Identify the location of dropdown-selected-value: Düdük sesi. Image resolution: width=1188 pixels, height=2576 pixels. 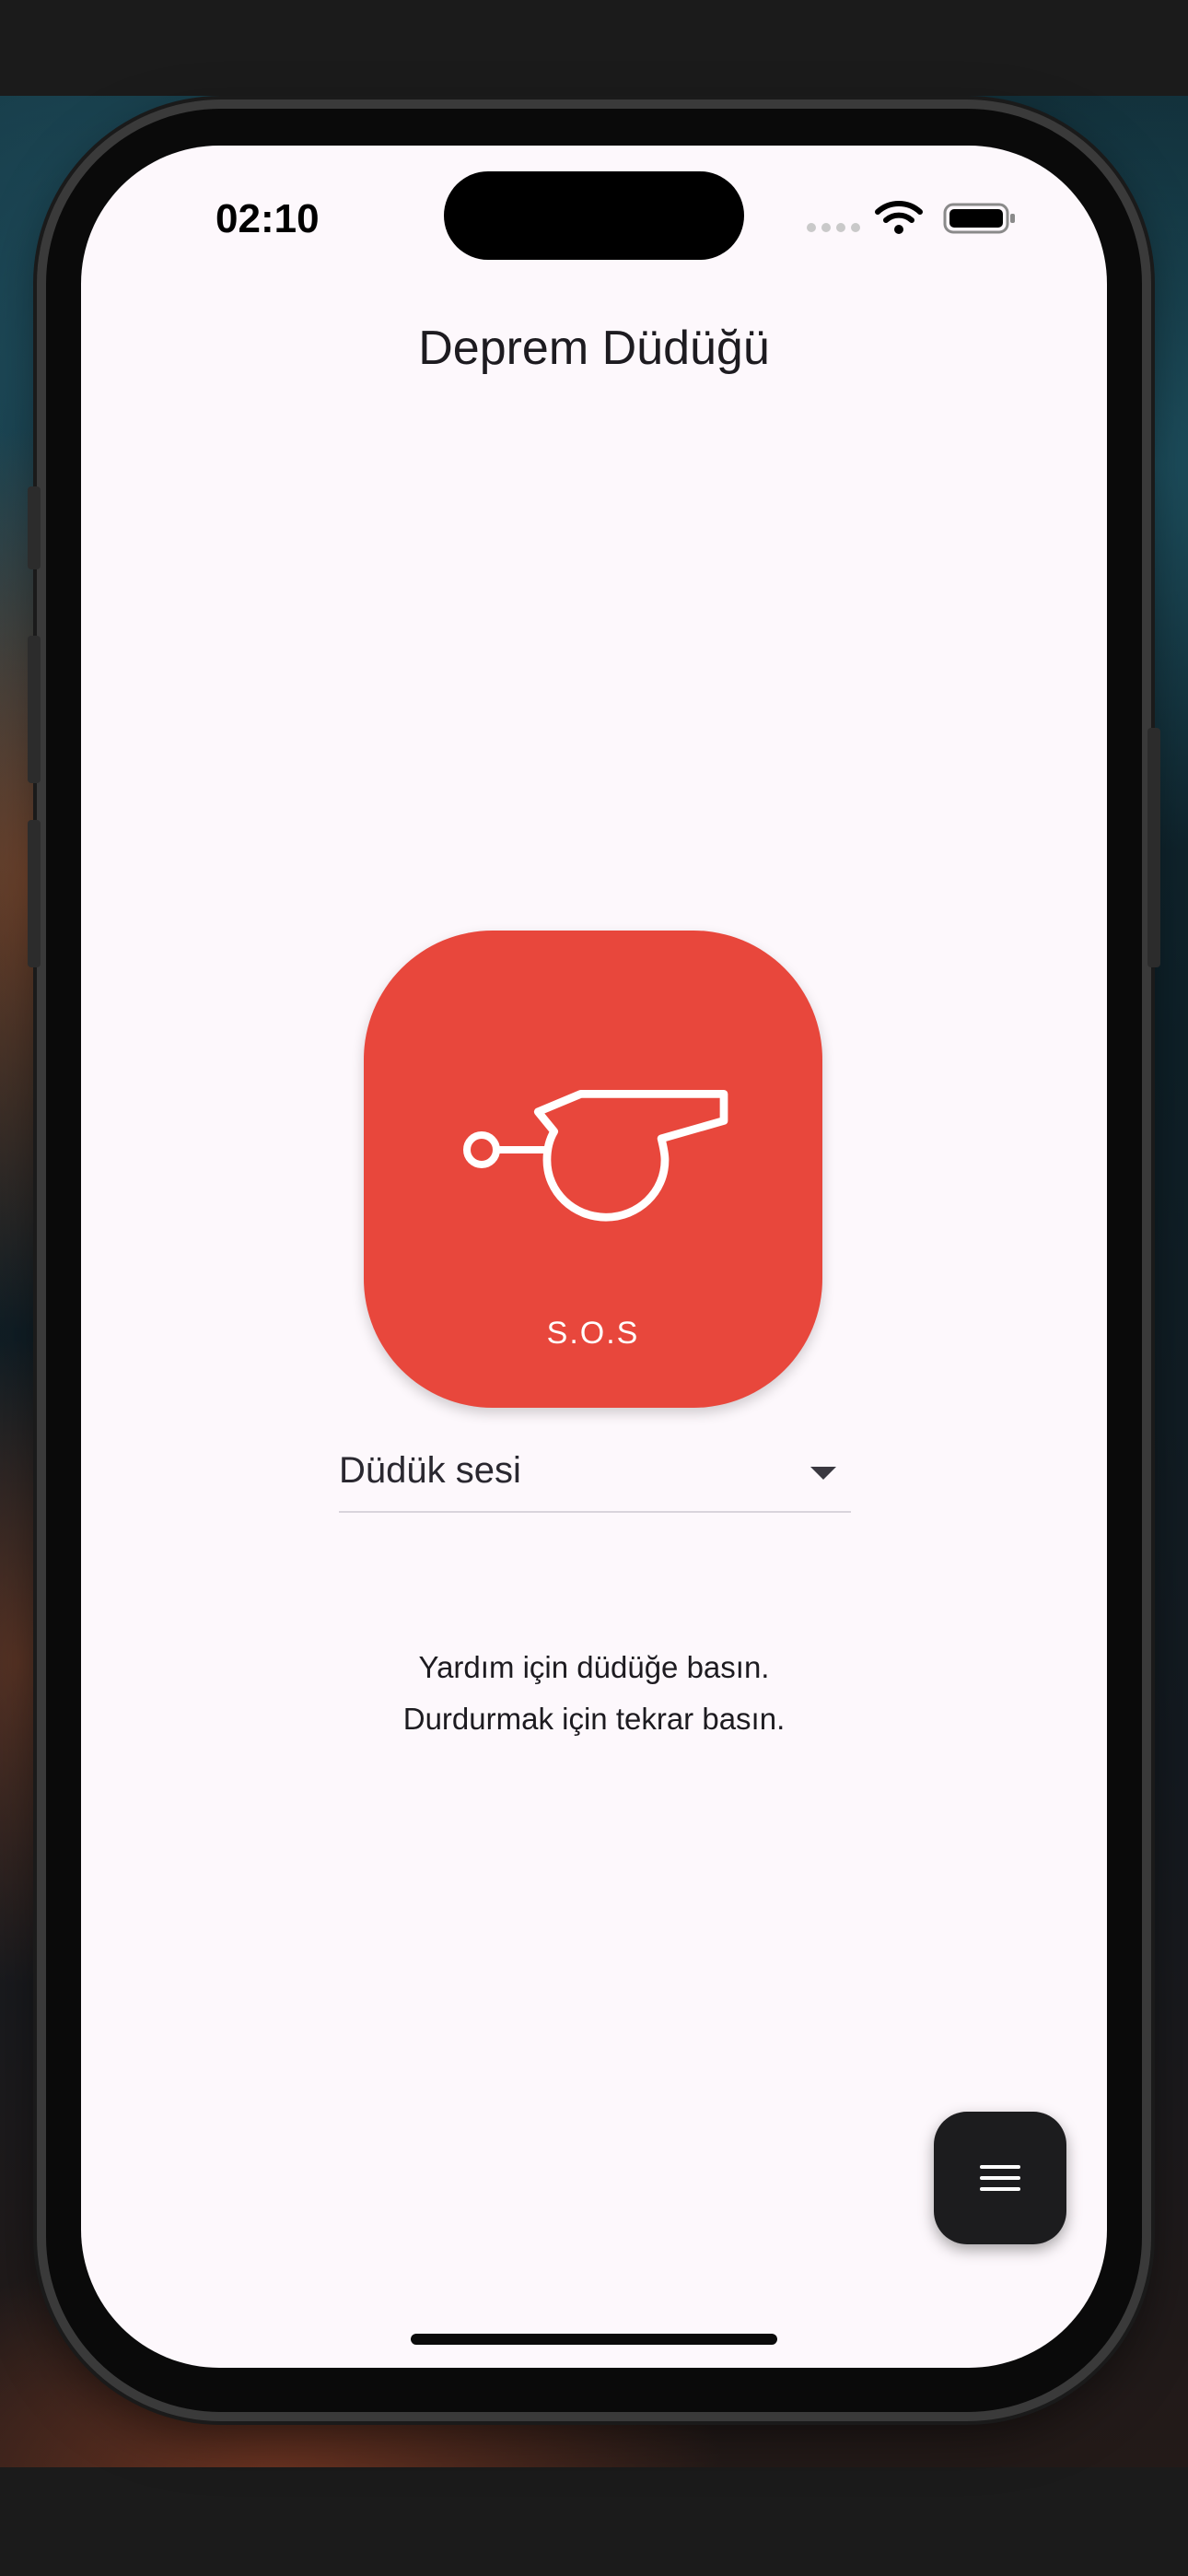
(430, 1470).